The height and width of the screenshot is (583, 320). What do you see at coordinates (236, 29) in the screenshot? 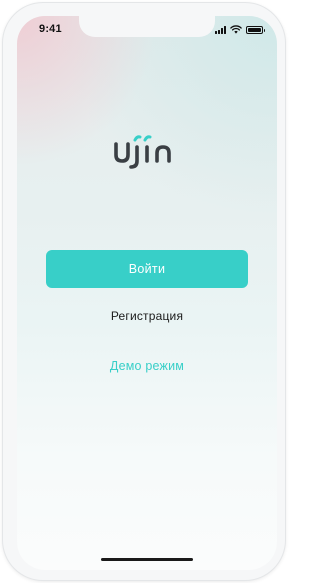
I see `wifi-icon` at bounding box center [236, 29].